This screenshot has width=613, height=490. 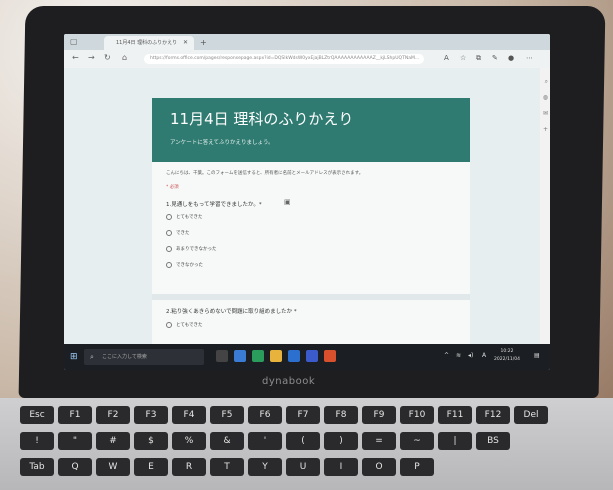 What do you see at coordinates (75, 57) in the screenshot?
I see `back-icon: ←` at bounding box center [75, 57].